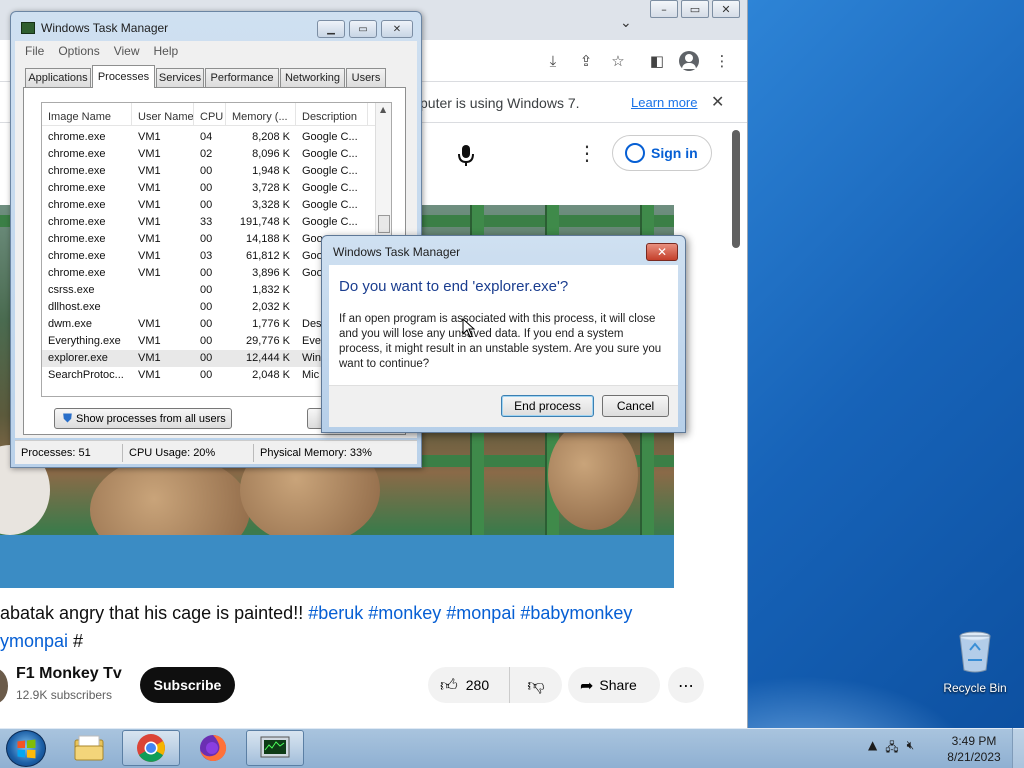  What do you see at coordinates (34, 641) in the screenshot?
I see `video-hashtag: ymonpai` at bounding box center [34, 641].